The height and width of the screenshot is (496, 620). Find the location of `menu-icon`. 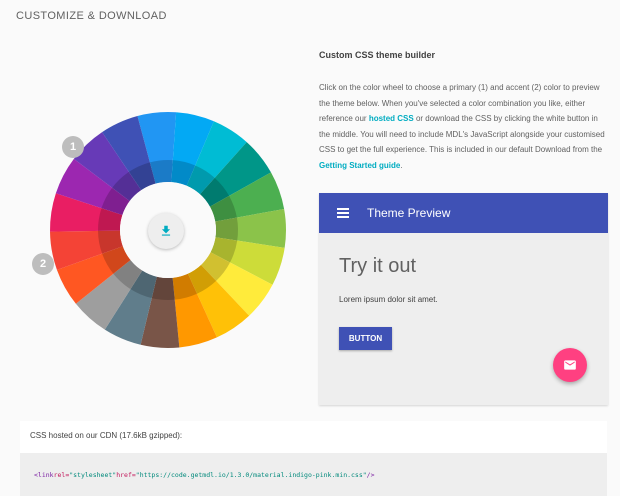

menu-icon is located at coordinates (343, 213).